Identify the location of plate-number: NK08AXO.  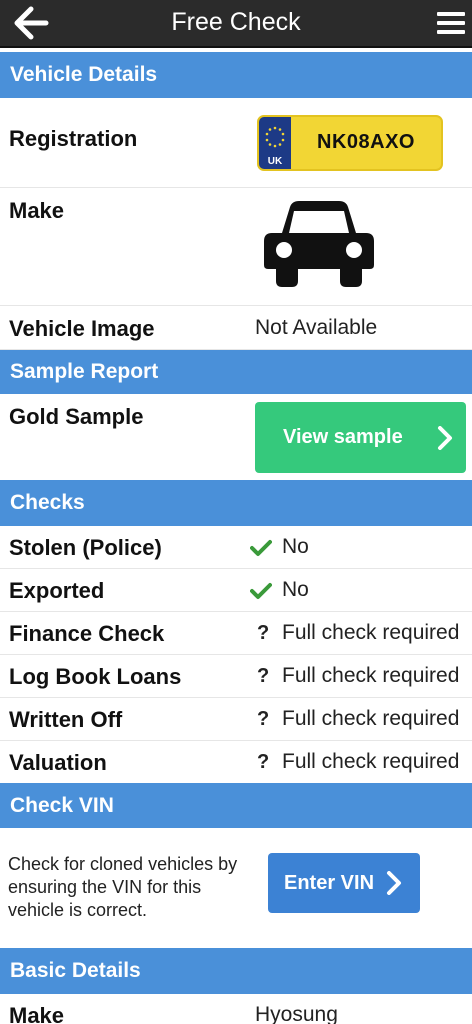
(366, 142).